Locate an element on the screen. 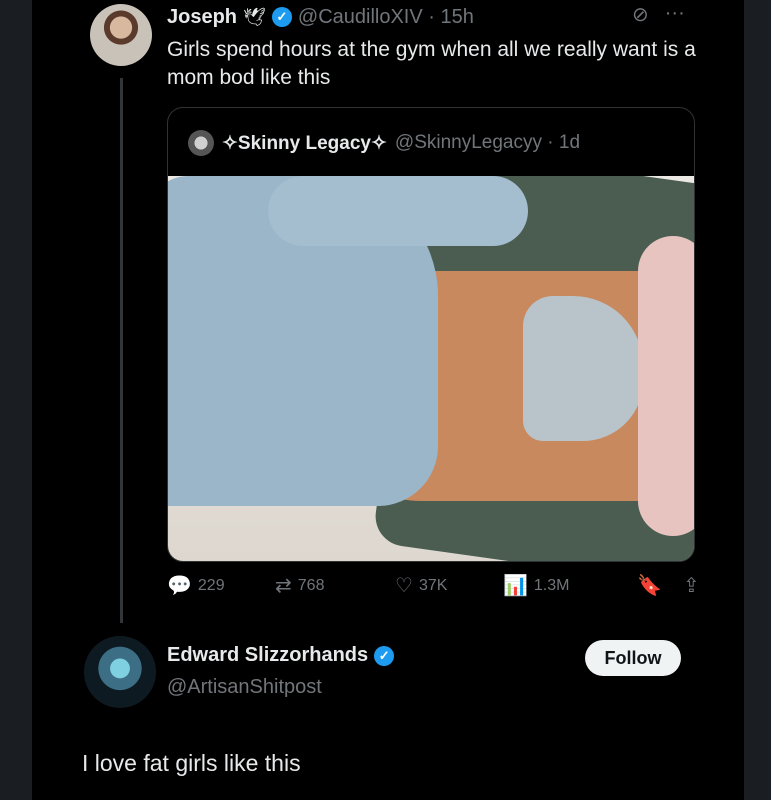 The height and width of the screenshot is (800, 771). bookmark-action: 🔖 is located at coordinates (649, 585).